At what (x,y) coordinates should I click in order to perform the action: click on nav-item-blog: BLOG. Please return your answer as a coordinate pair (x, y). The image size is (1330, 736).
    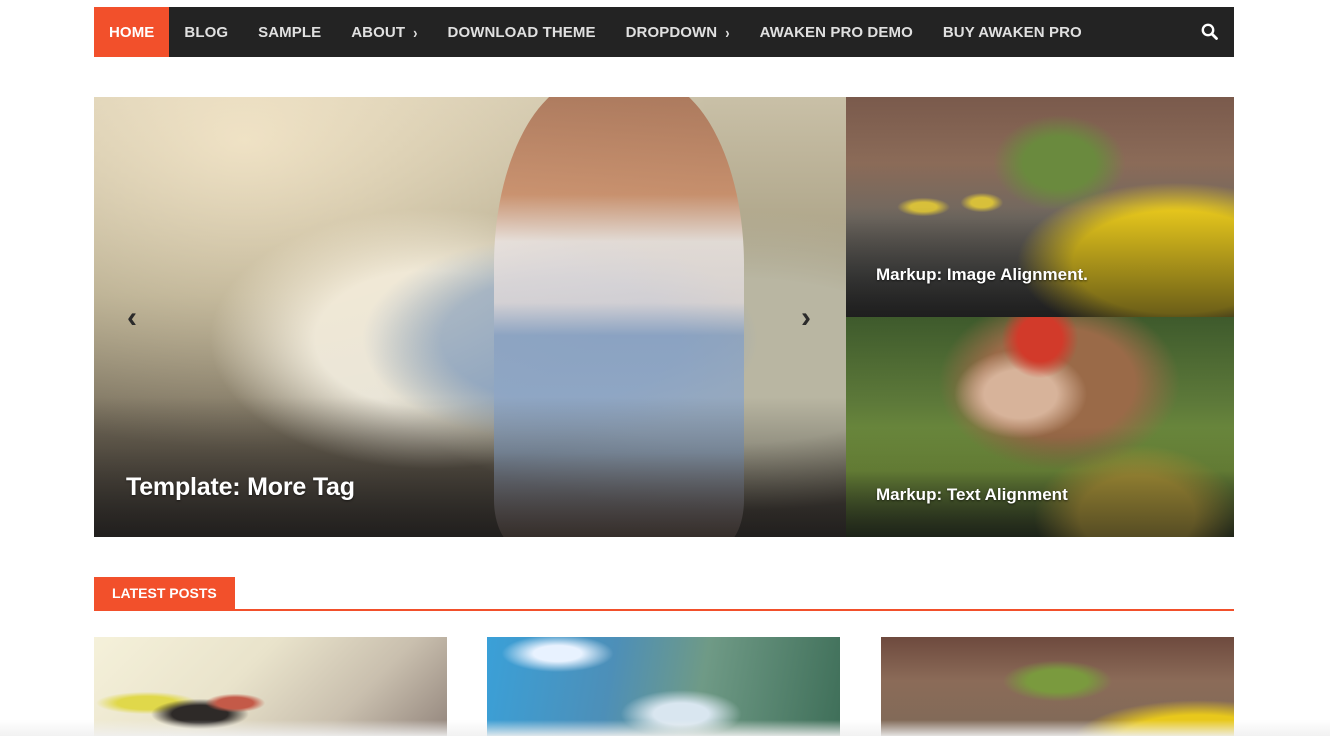
    Looking at the image, I should click on (206, 32).